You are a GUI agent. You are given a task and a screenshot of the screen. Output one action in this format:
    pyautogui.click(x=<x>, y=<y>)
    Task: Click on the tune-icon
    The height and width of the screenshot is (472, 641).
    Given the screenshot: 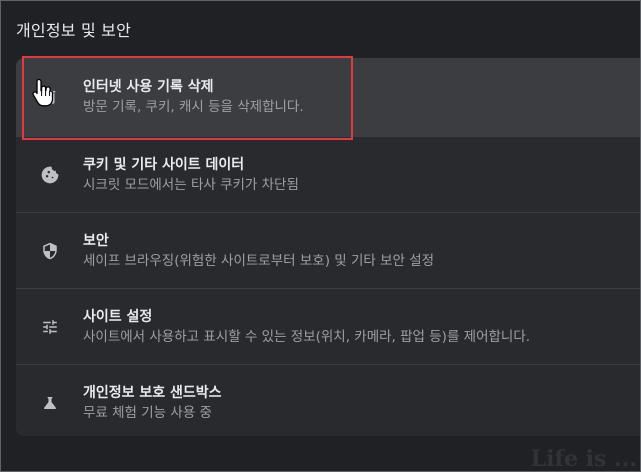 What is the action you would take?
    pyautogui.click(x=50, y=327)
    